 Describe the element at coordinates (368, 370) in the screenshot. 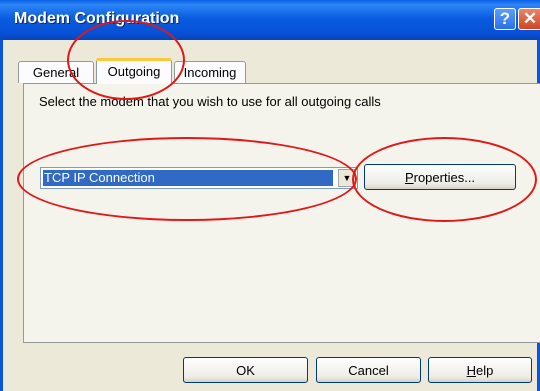

I see `cancel-button: Cancel` at that location.